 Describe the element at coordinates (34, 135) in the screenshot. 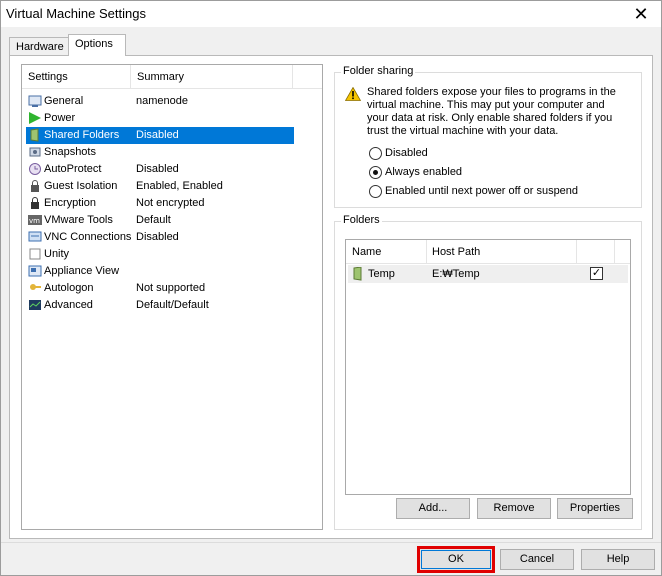

I see `shared-folders-icon` at that location.